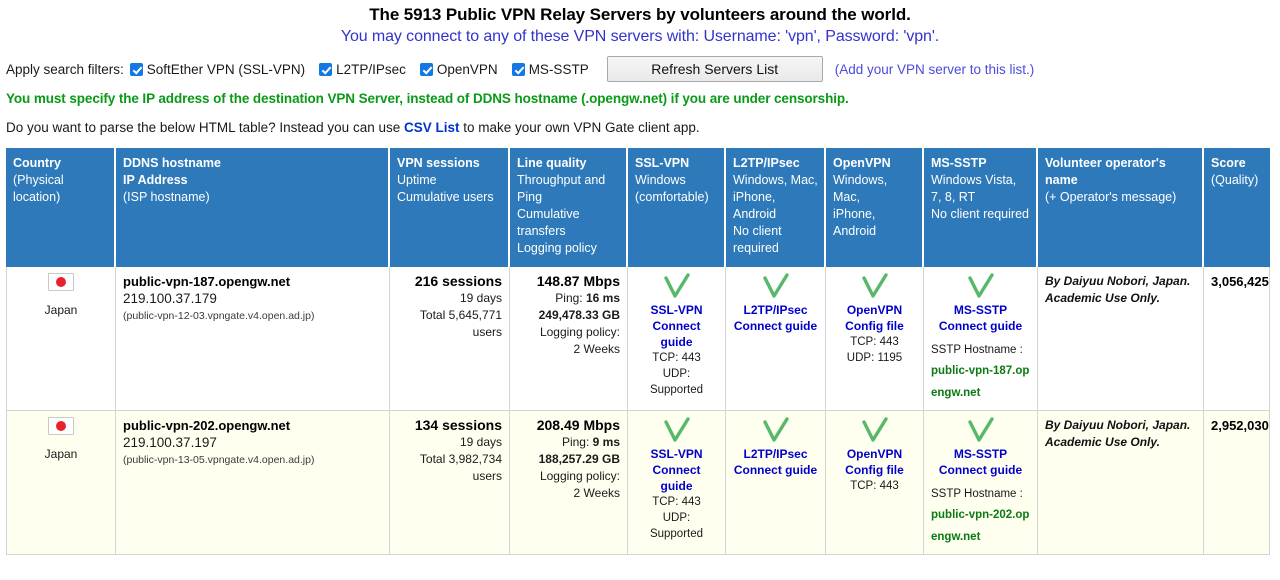 Image resolution: width=1280 pixels, height=580 pixels. I want to click on cumulative-users: Total 3,982,734 users, so click(460, 467).